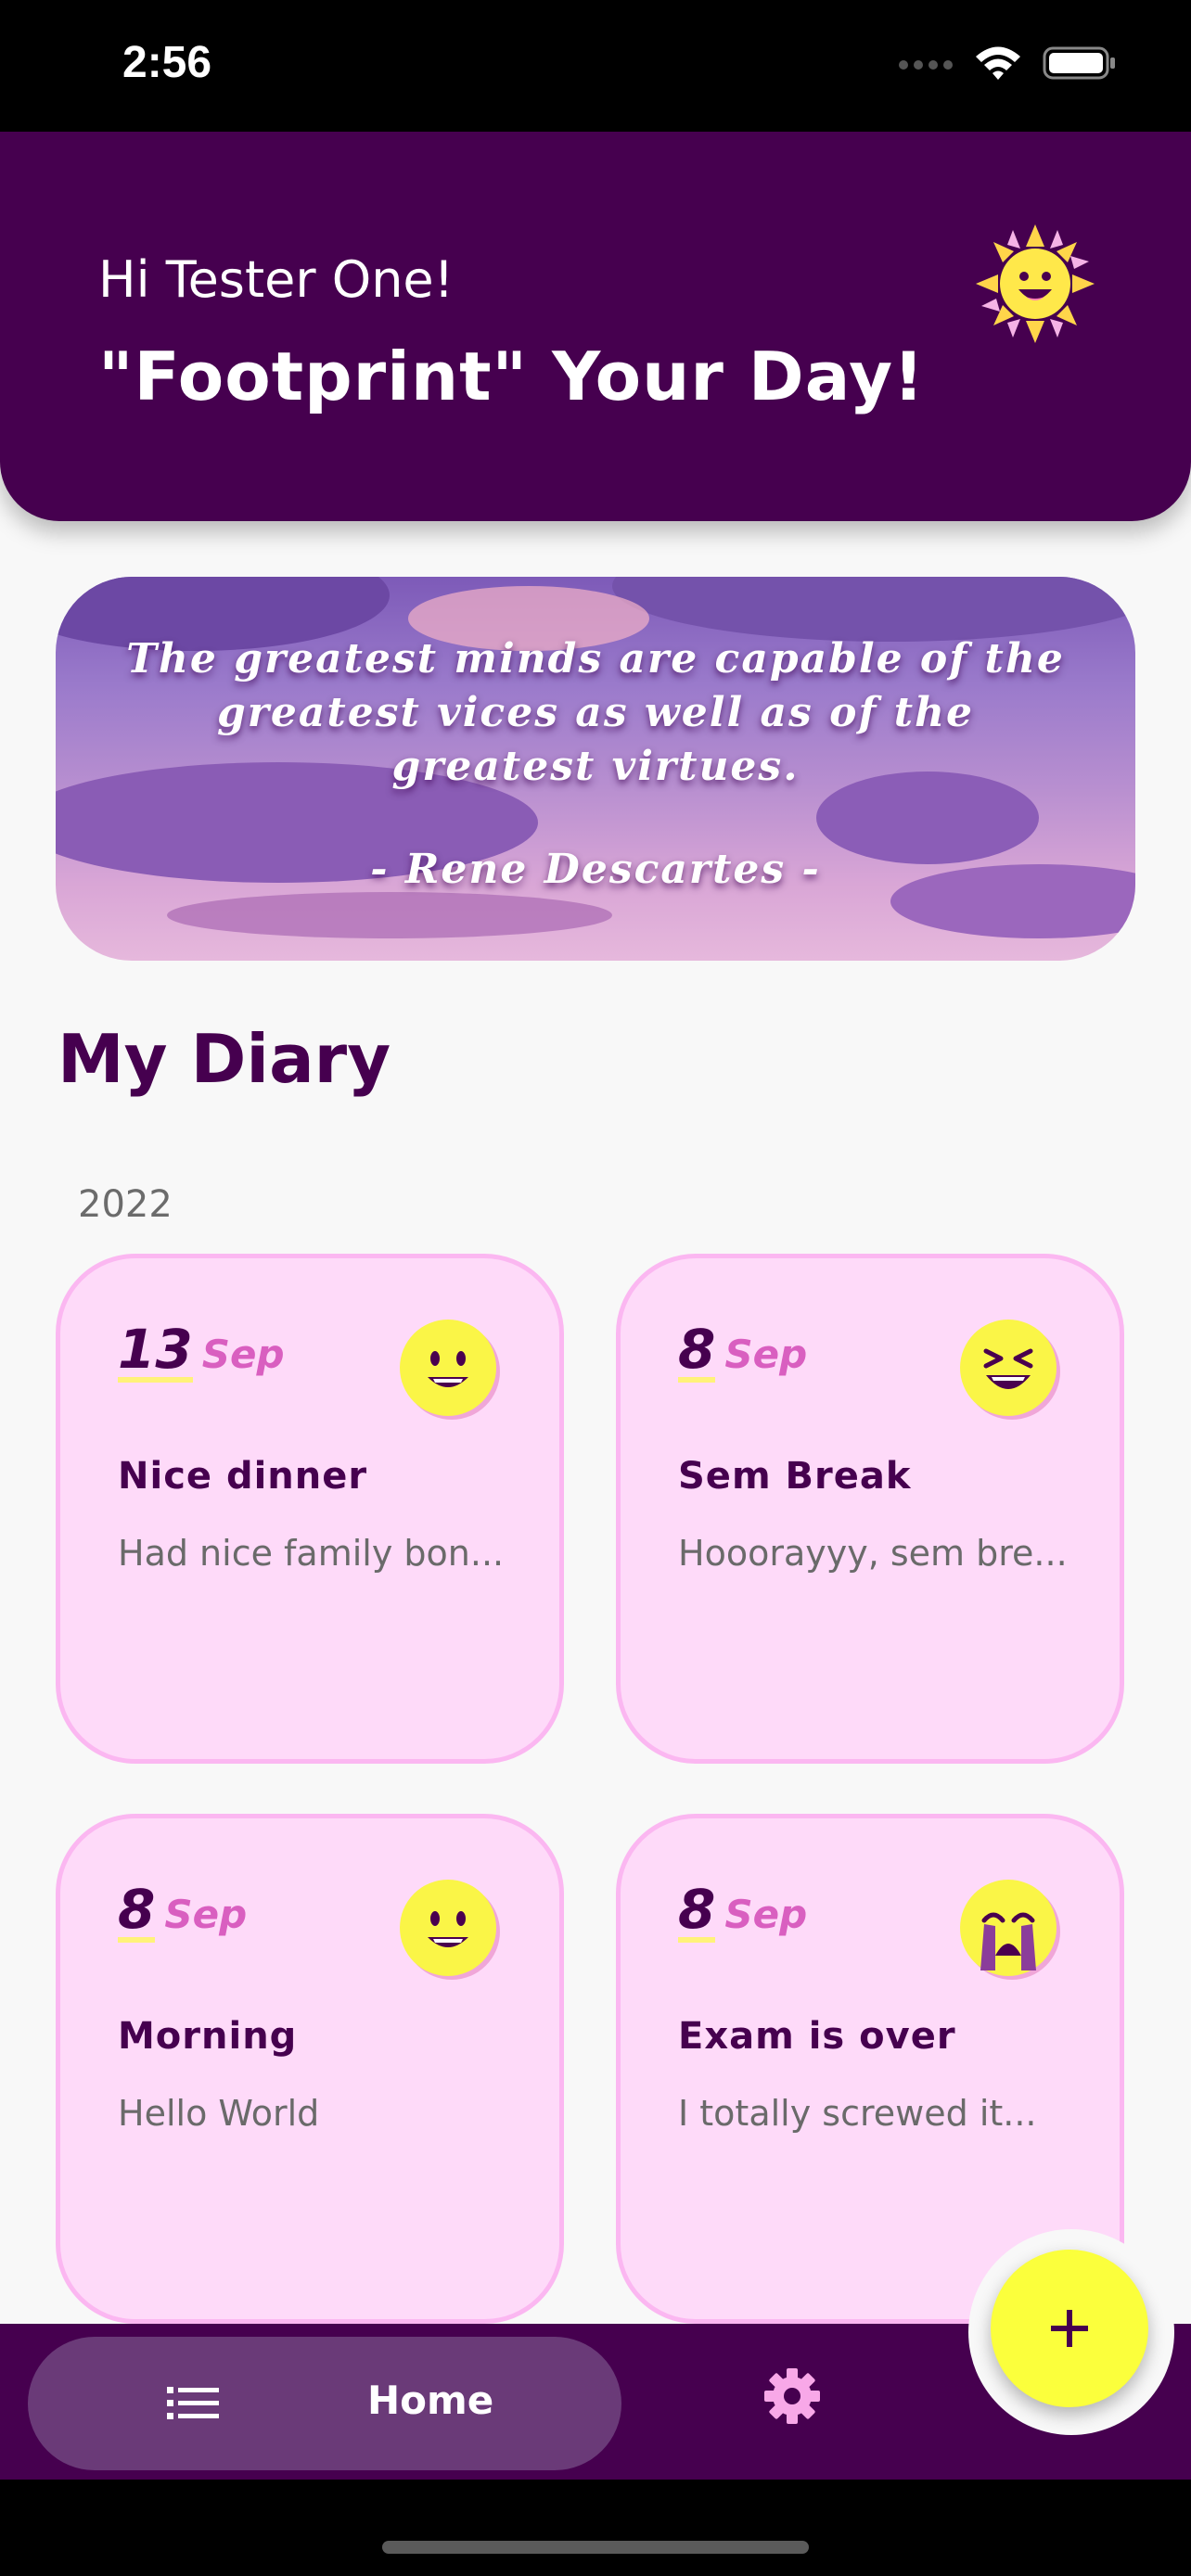 The width and height of the screenshot is (1191, 2576). I want to click on headline: "Footprint" Your Day!, so click(512, 376).